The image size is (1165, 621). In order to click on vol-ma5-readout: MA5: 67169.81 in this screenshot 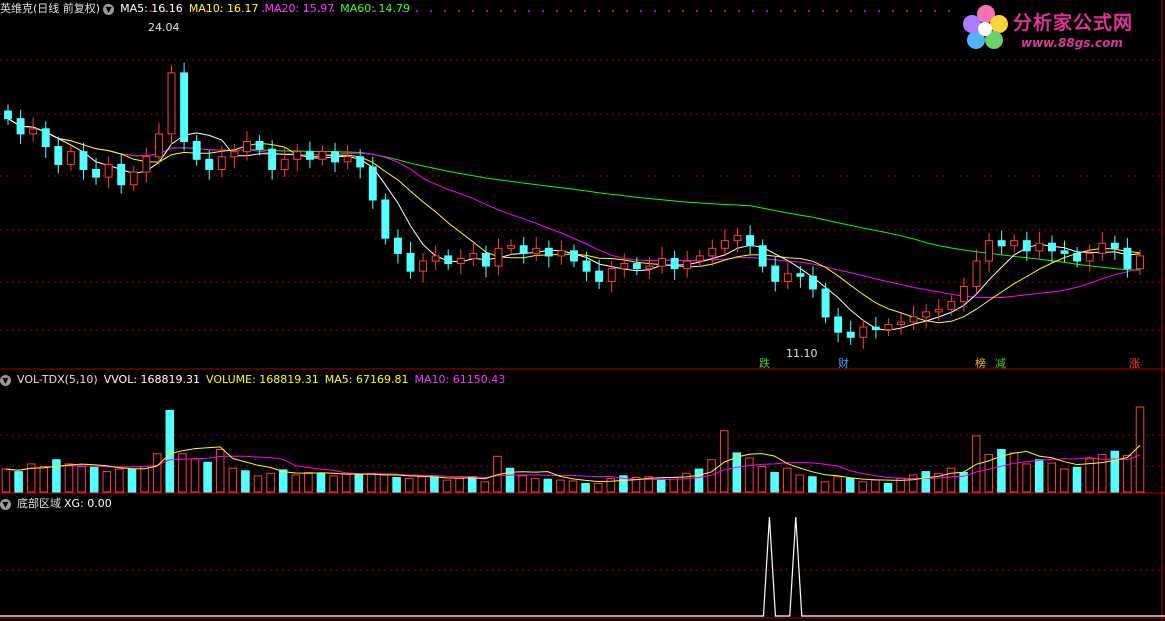, I will do `click(366, 379)`.